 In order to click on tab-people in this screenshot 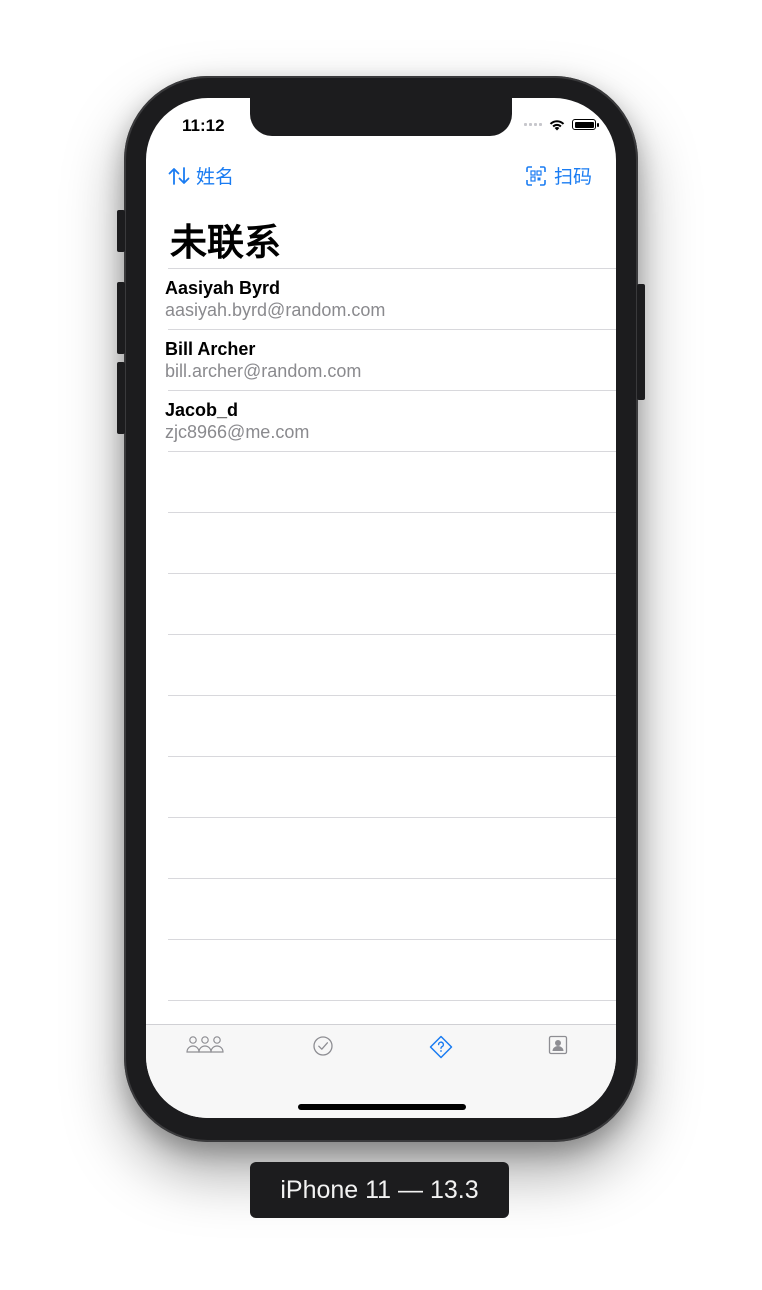, I will do `click(205, 1048)`.